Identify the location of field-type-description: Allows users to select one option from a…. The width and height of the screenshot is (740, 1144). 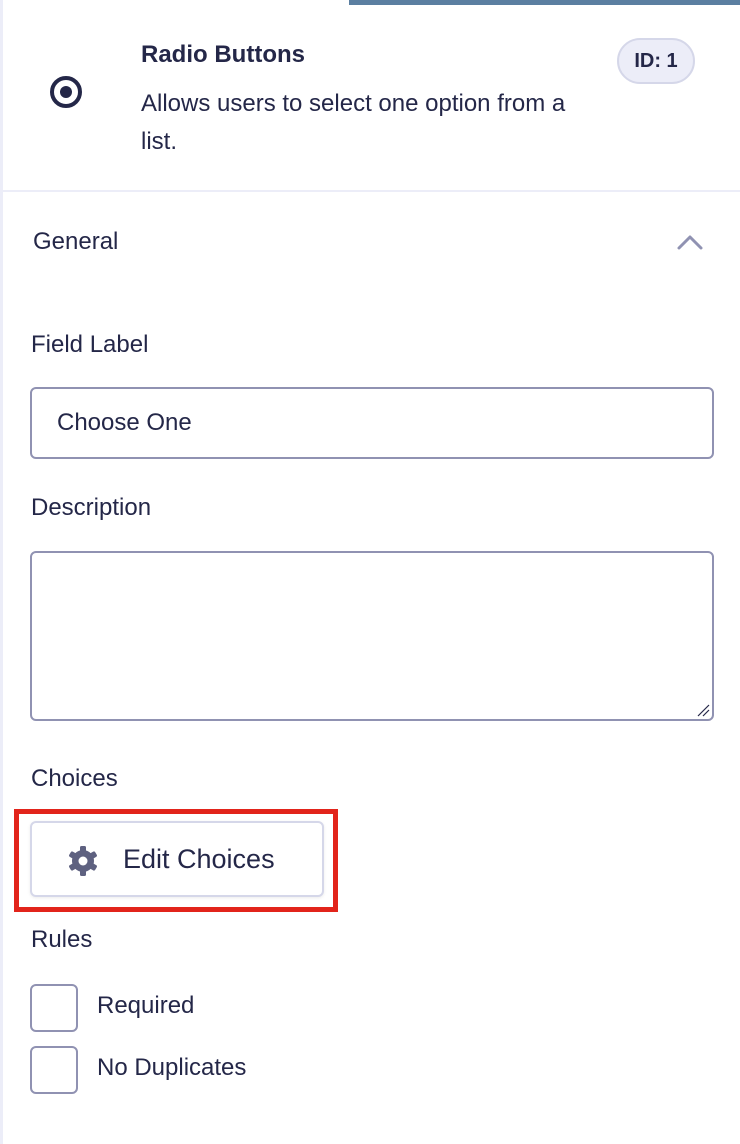
(353, 122).